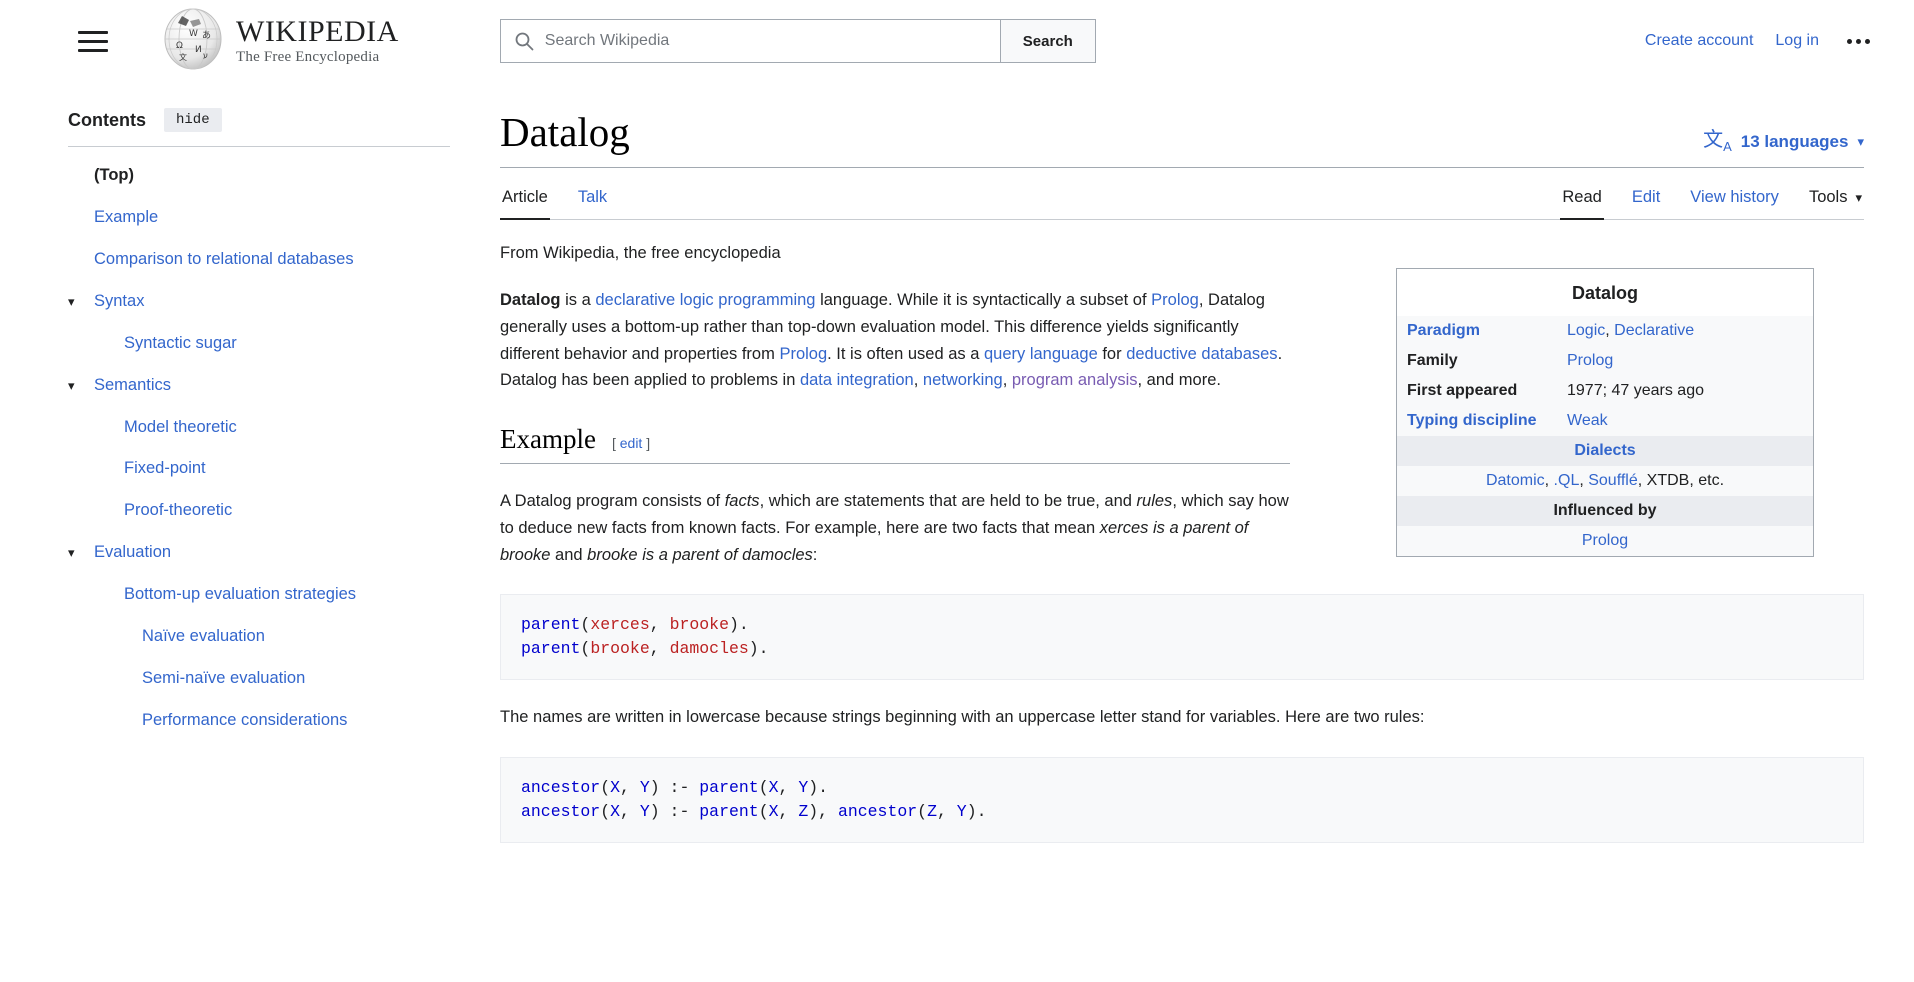 The height and width of the screenshot is (982, 1914). I want to click on toc-item: ▾(Top), so click(259, 176).